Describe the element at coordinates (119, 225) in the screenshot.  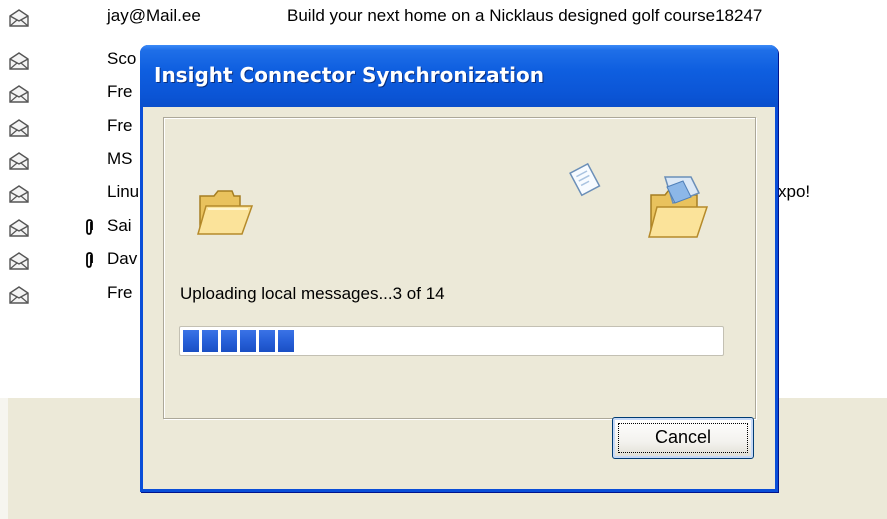
I see `message-from: Sai` at that location.